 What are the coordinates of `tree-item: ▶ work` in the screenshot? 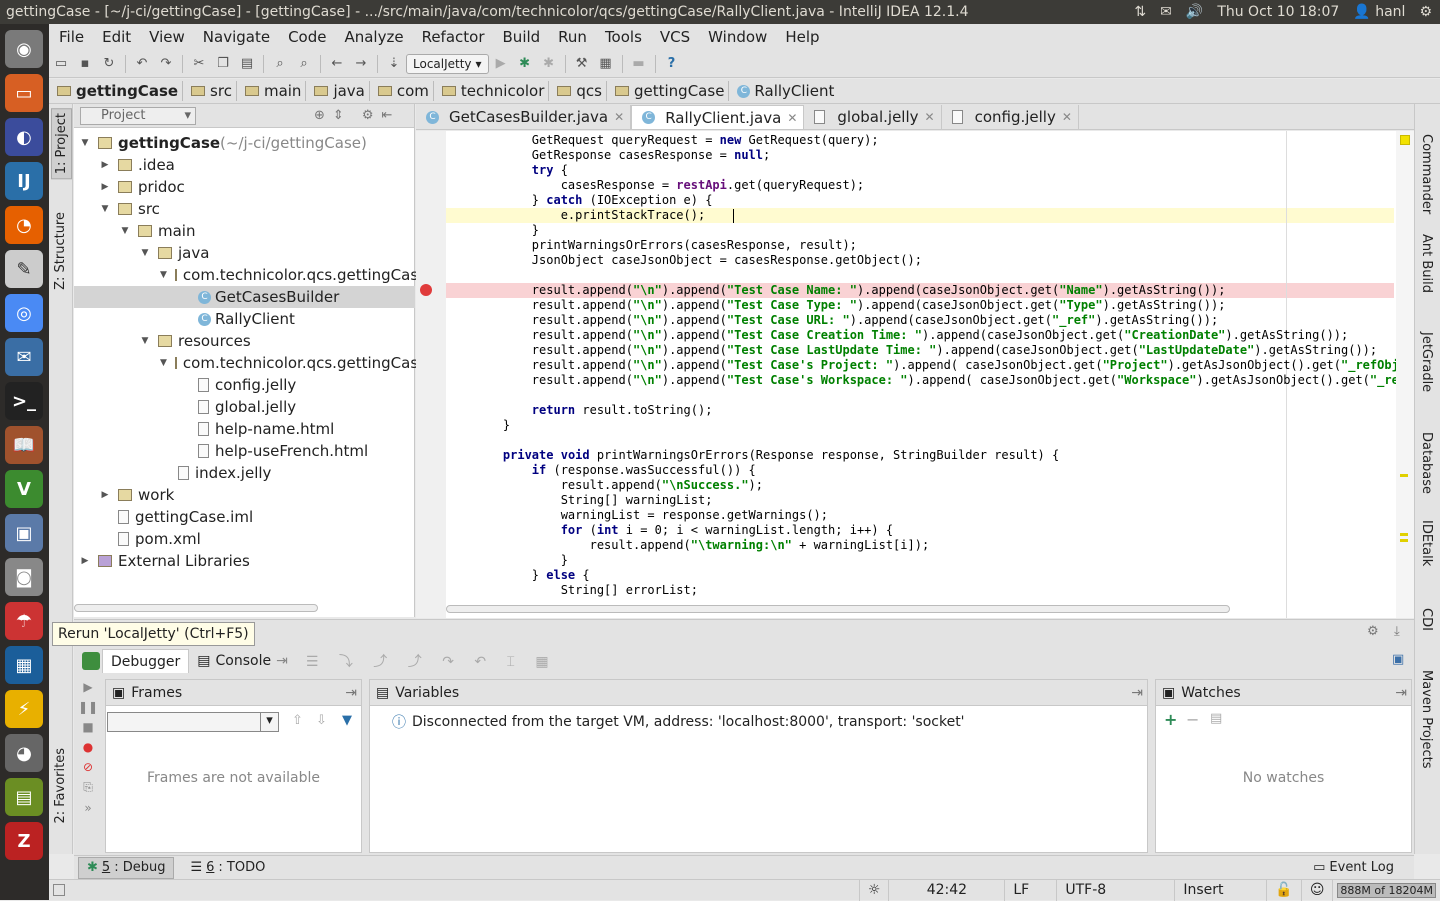 It's located at (244, 495).